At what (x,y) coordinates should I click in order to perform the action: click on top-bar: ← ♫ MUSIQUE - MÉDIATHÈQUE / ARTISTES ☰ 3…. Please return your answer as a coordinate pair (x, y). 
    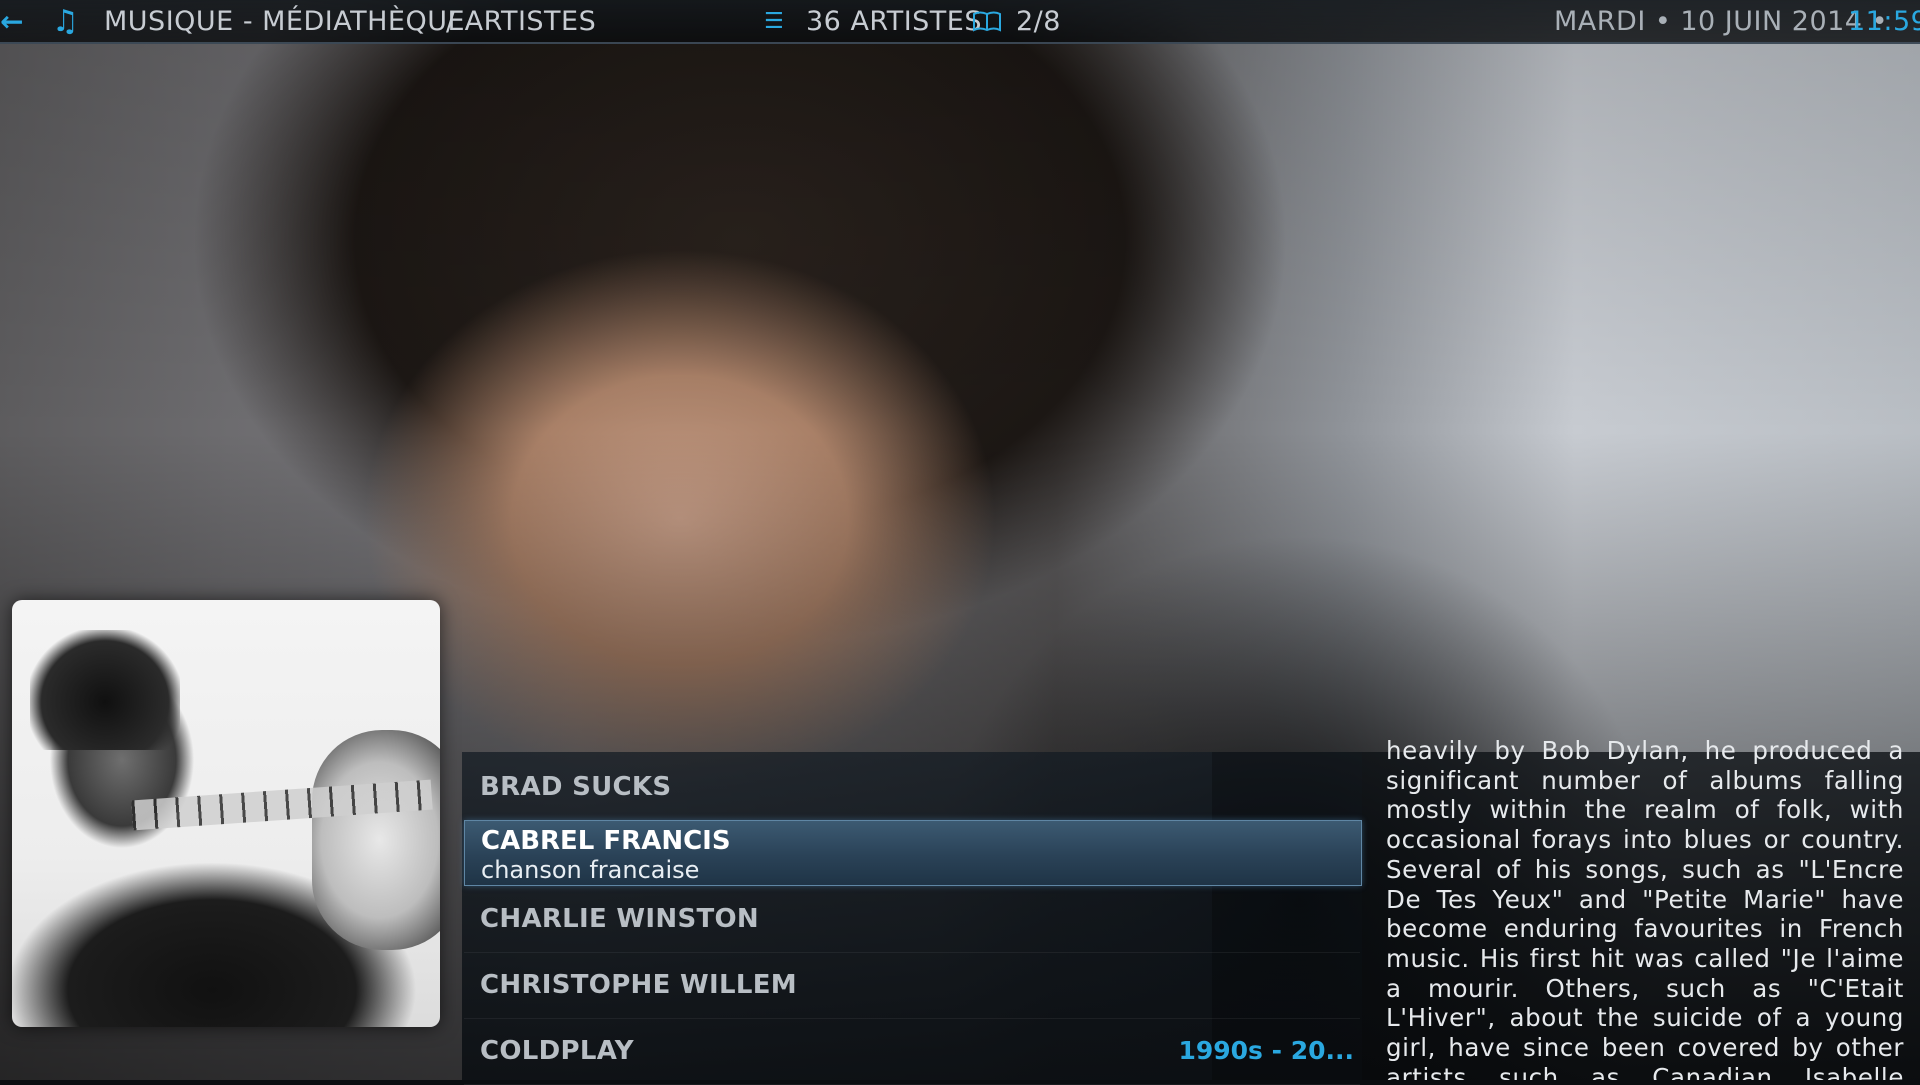
    Looking at the image, I should click on (960, 22).